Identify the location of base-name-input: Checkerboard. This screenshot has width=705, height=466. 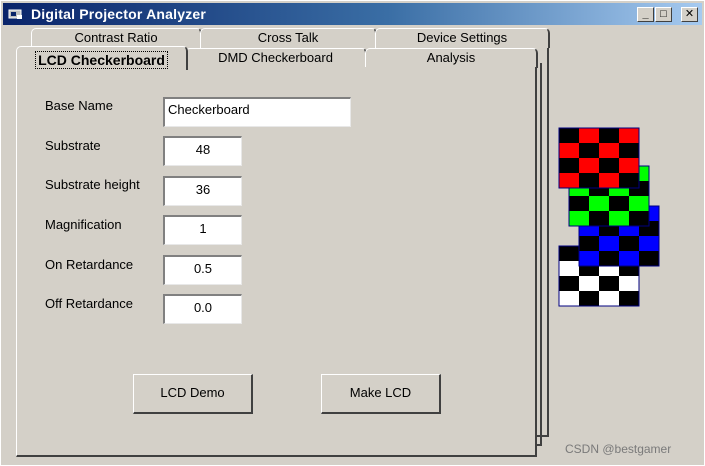
(257, 112).